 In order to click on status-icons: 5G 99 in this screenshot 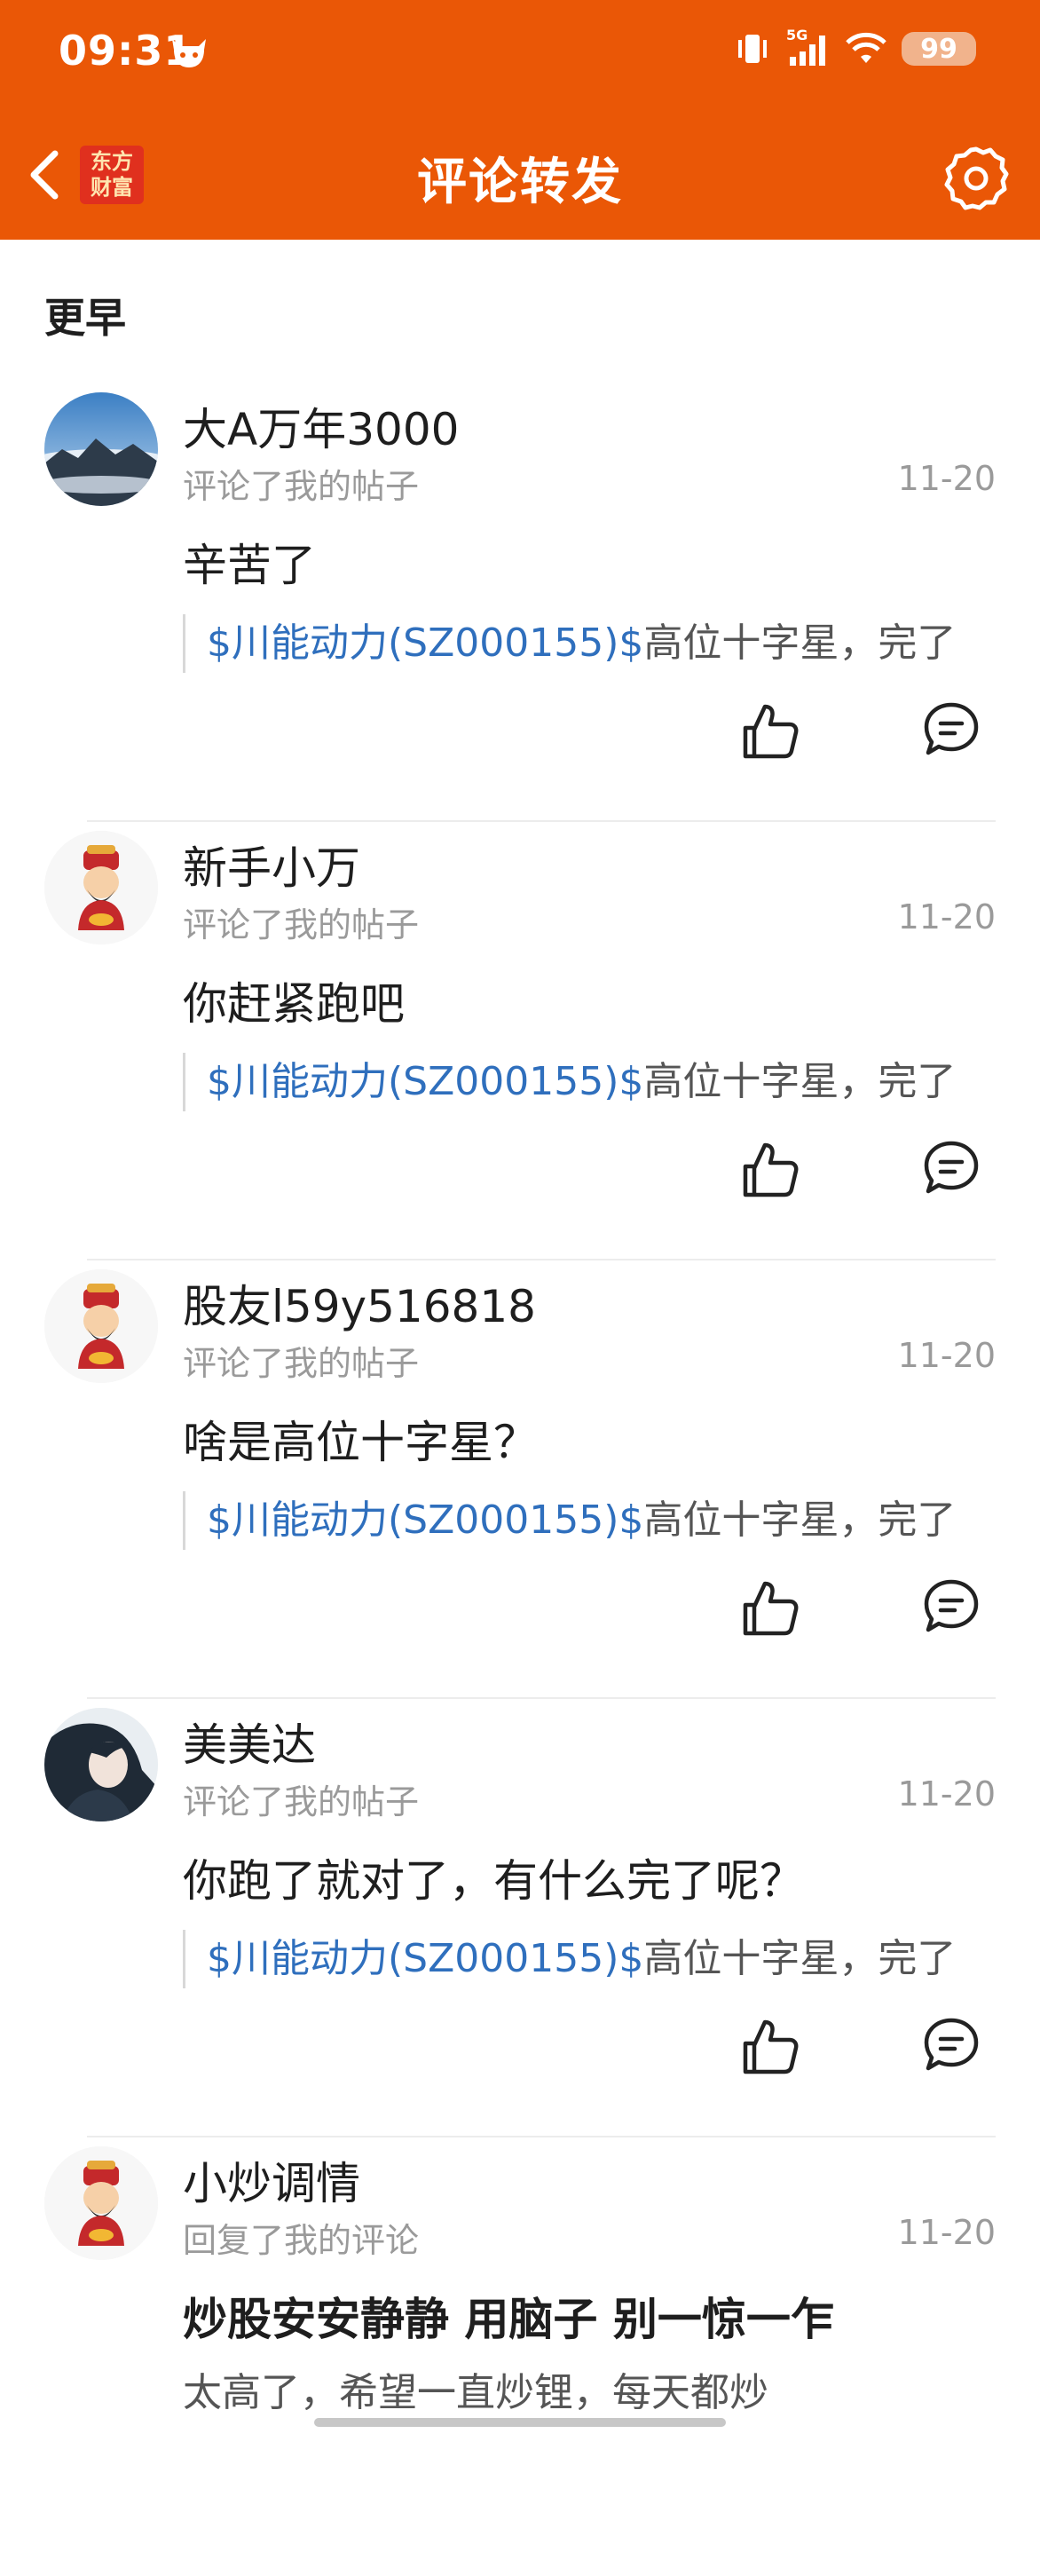, I will do `click(854, 47)`.